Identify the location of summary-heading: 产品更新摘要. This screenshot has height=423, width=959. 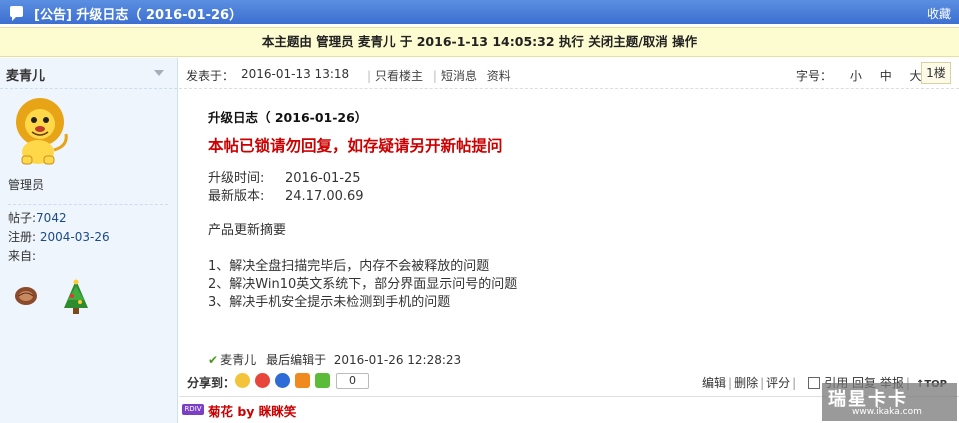
(247, 230).